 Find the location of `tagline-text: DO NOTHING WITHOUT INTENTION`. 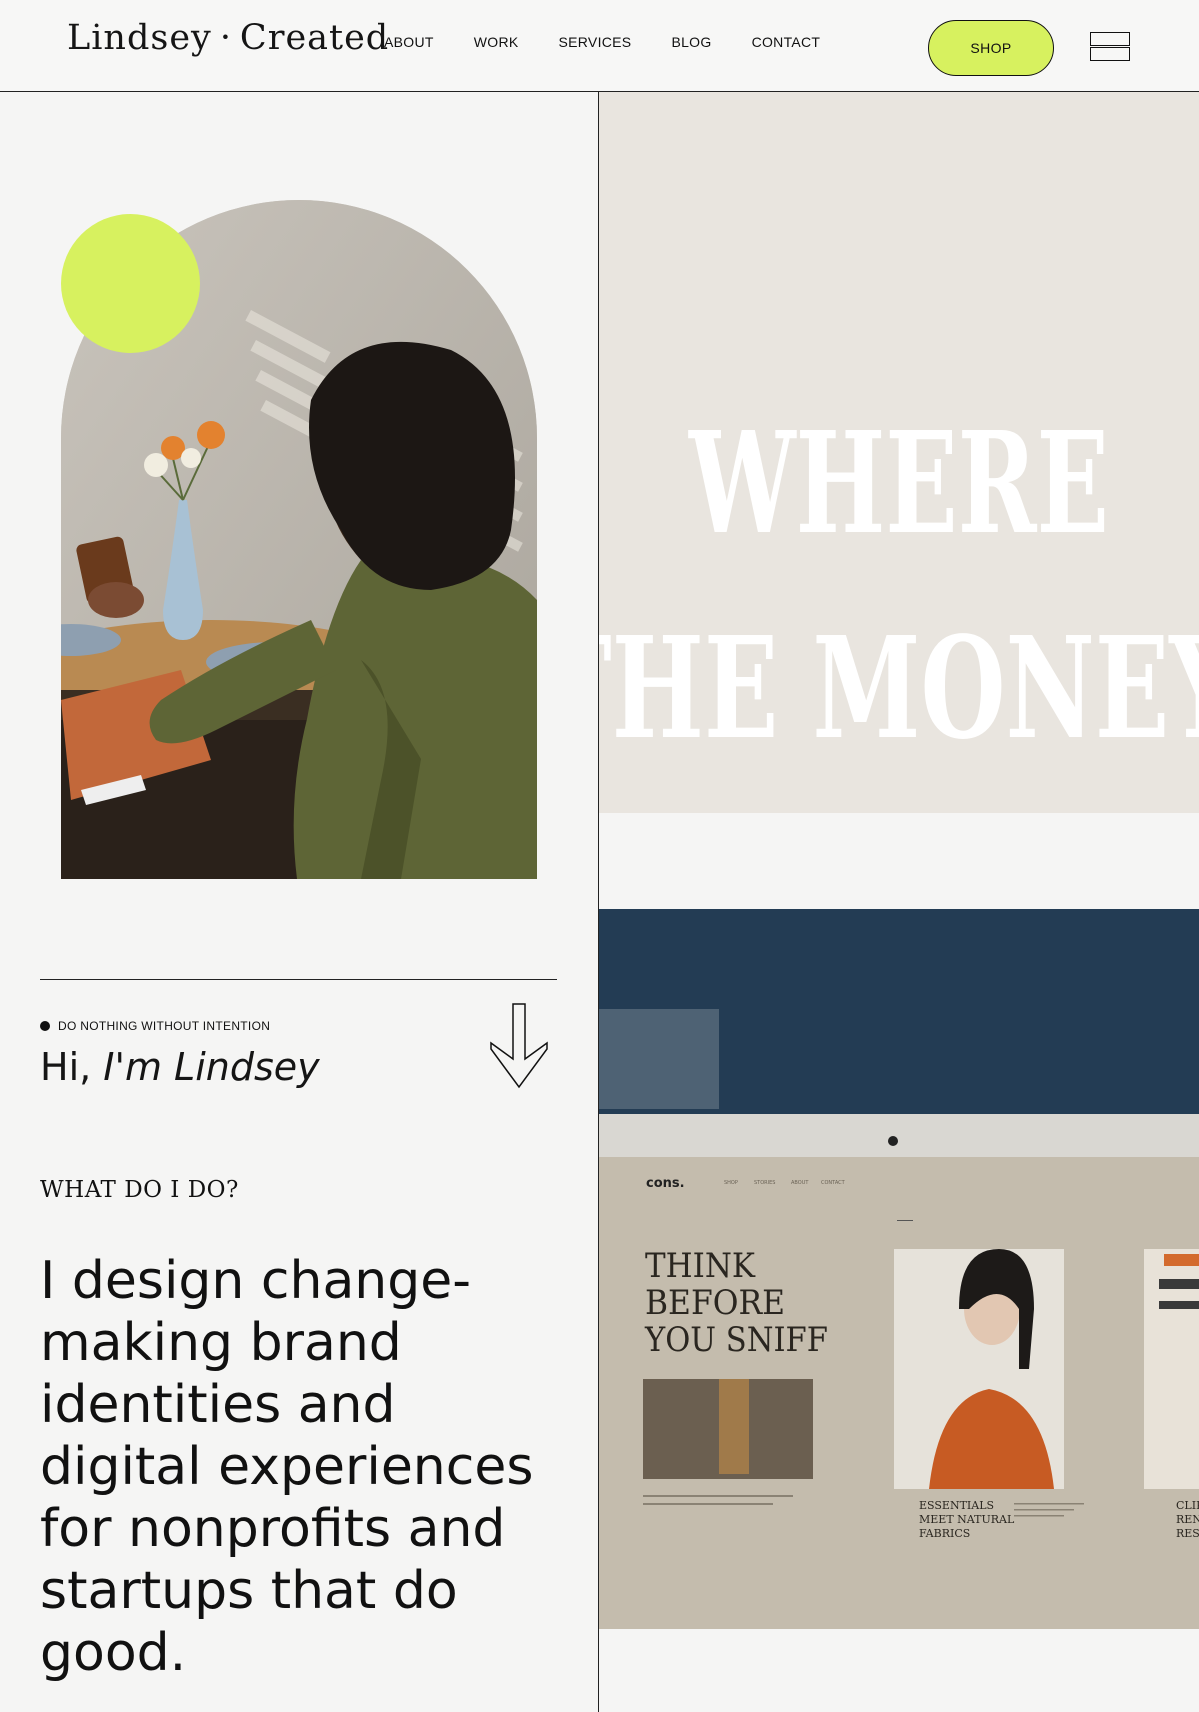

tagline-text: DO NOTHING WITHOUT INTENTION is located at coordinates (164, 1026).